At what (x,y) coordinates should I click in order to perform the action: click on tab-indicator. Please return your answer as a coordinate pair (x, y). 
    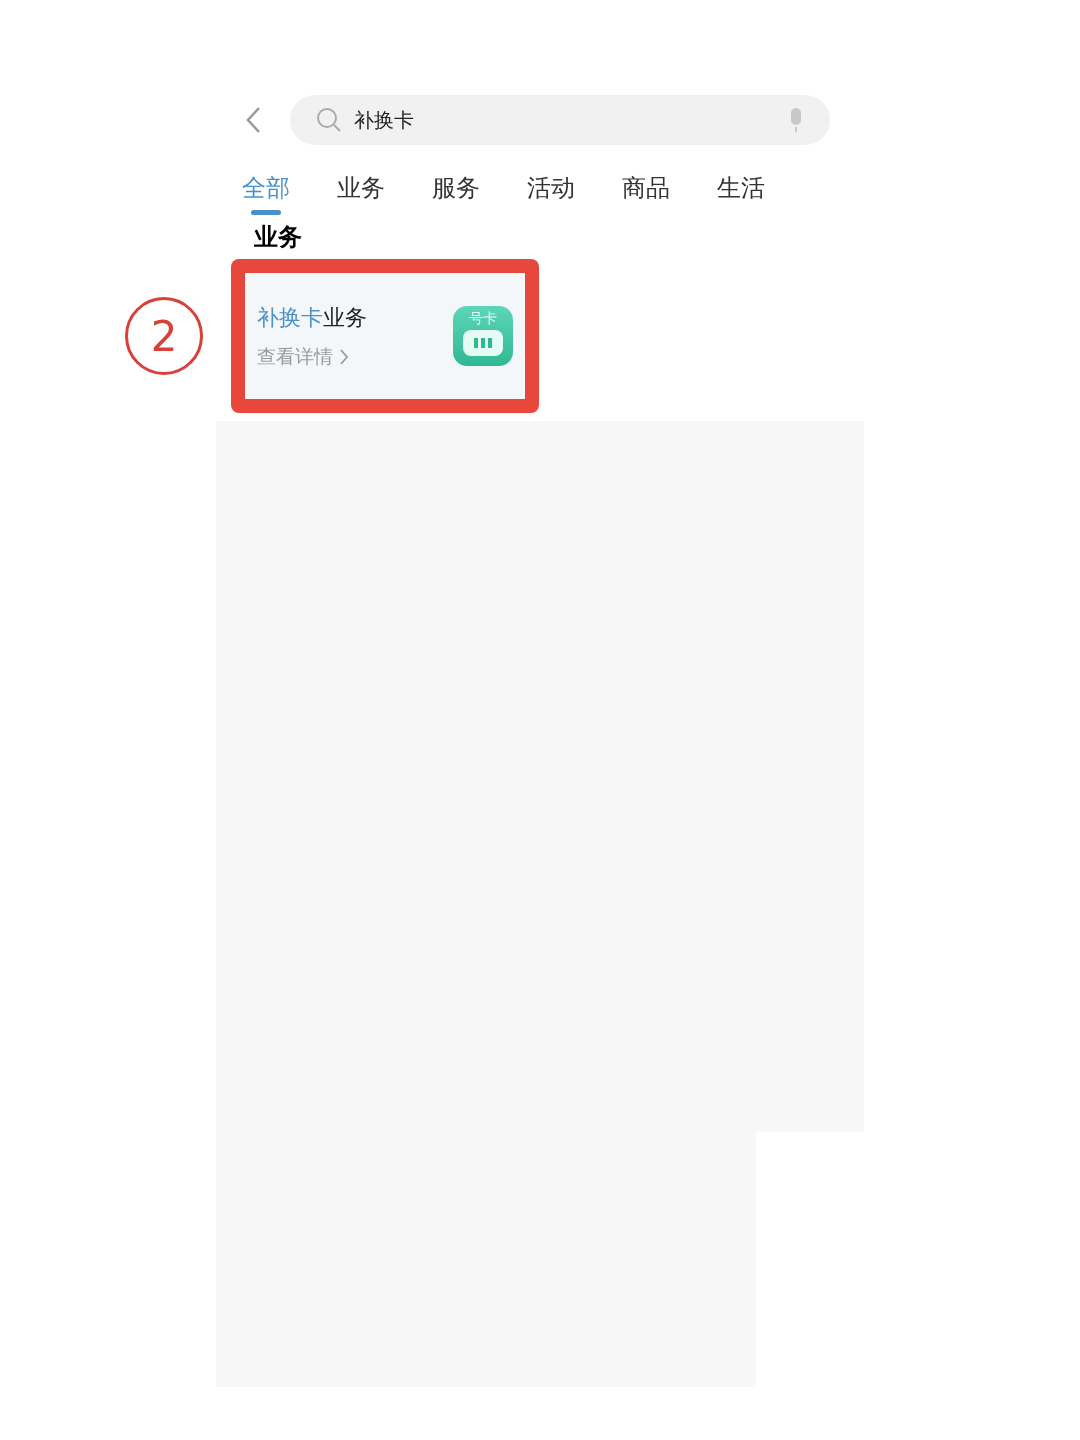
    Looking at the image, I should click on (266, 212).